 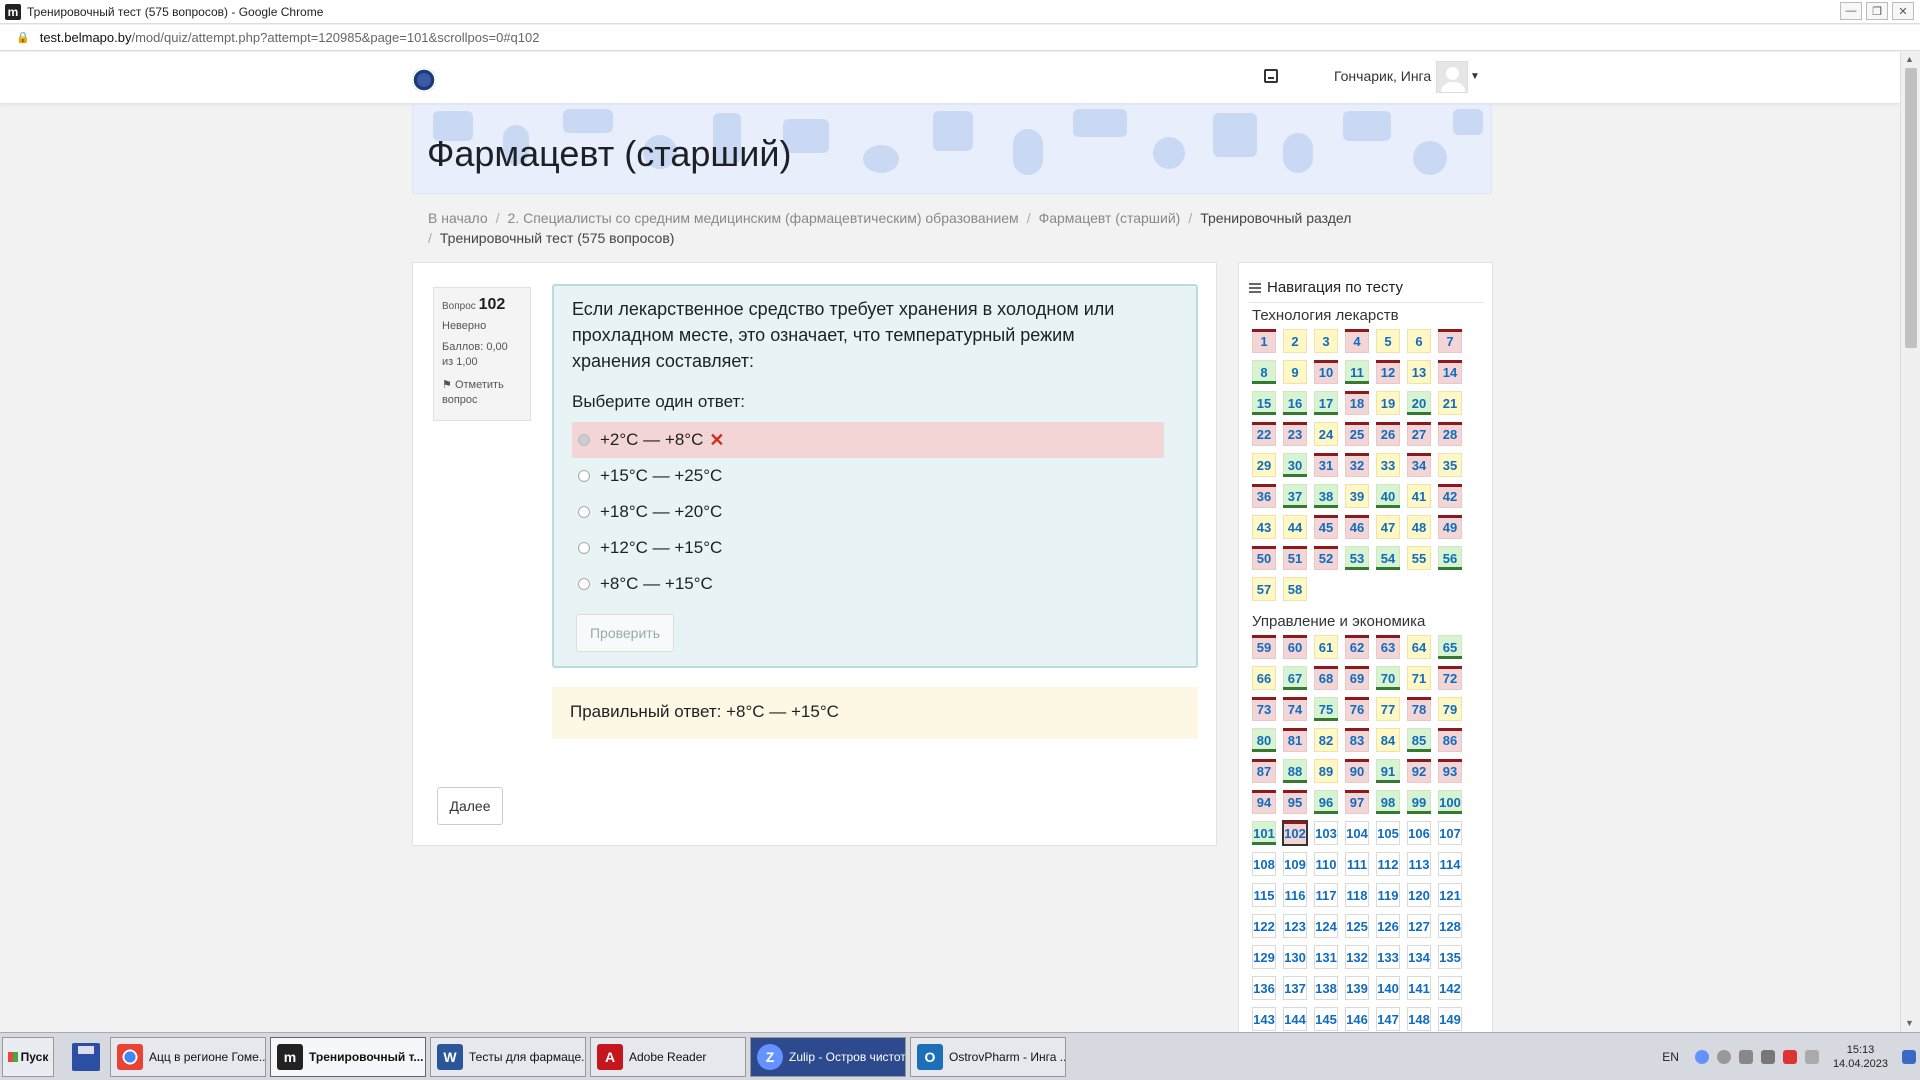 What do you see at coordinates (1264, 895) in the screenshot?
I see `question-nav-button: 115` at bounding box center [1264, 895].